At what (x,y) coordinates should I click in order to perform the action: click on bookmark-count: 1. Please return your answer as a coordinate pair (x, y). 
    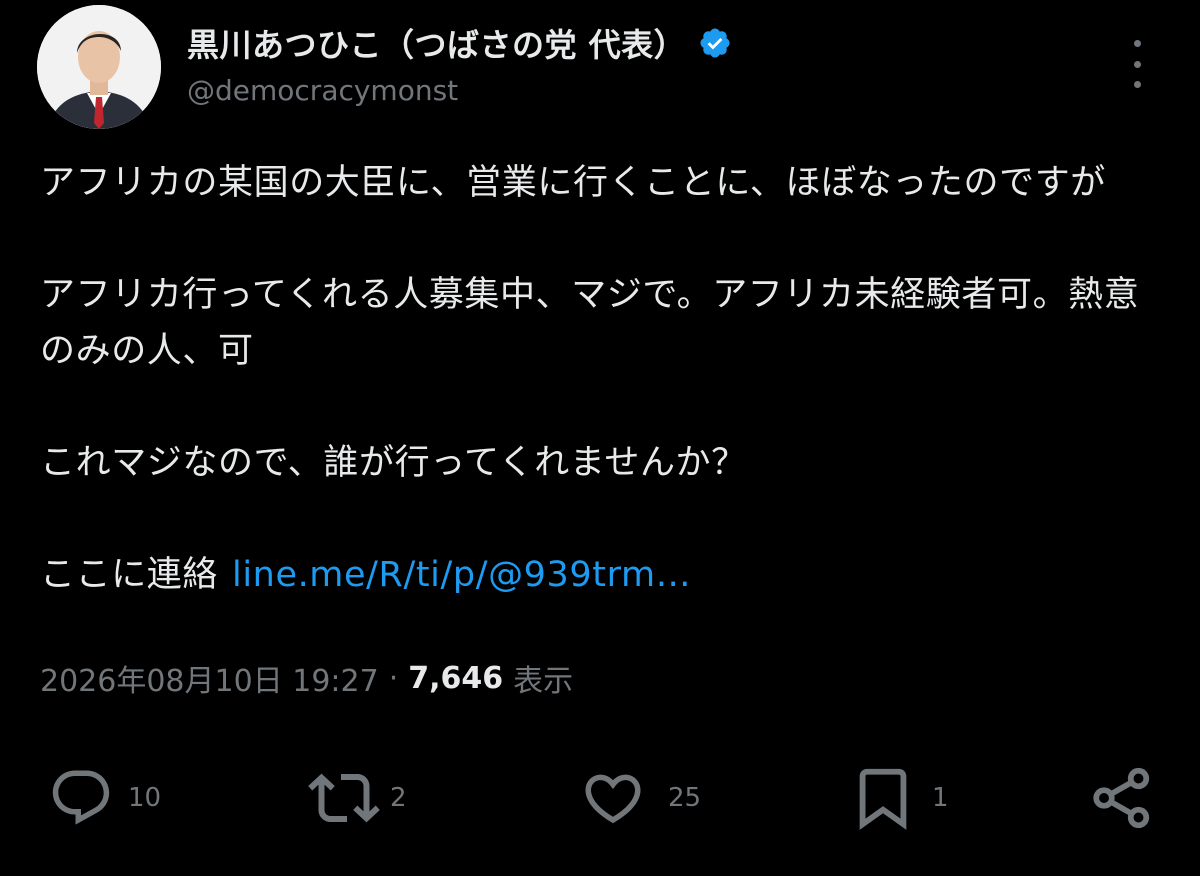
    Looking at the image, I should click on (940, 798).